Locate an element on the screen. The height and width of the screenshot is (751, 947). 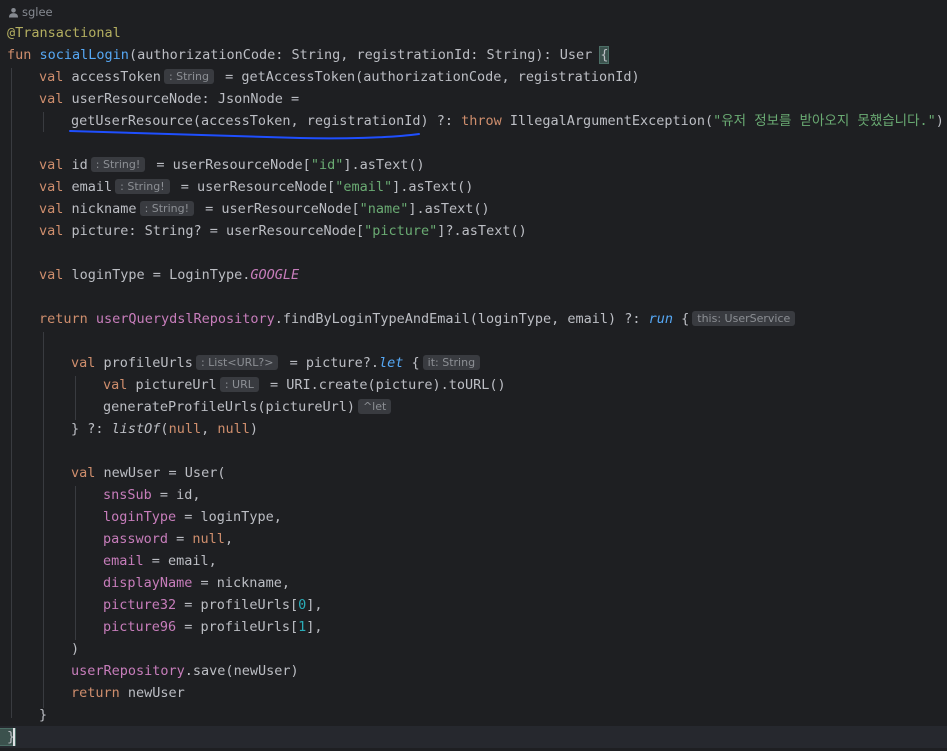
paren: ( is located at coordinates (164, 429).